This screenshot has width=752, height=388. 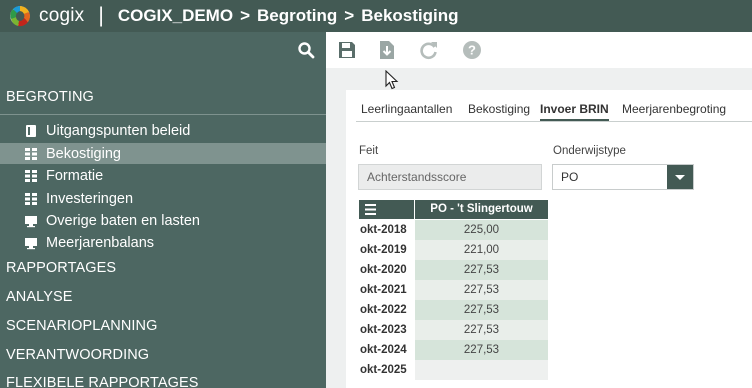 I want to click on row-label: okt-2020, so click(x=383, y=270).